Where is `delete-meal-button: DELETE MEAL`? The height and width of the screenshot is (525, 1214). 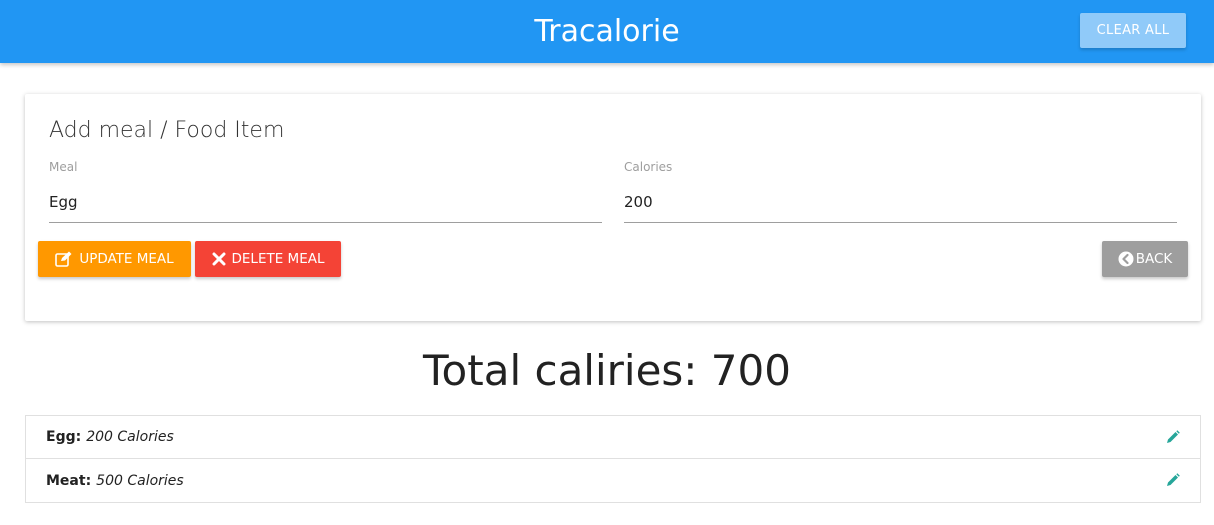 delete-meal-button: DELETE MEAL is located at coordinates (268, 259).